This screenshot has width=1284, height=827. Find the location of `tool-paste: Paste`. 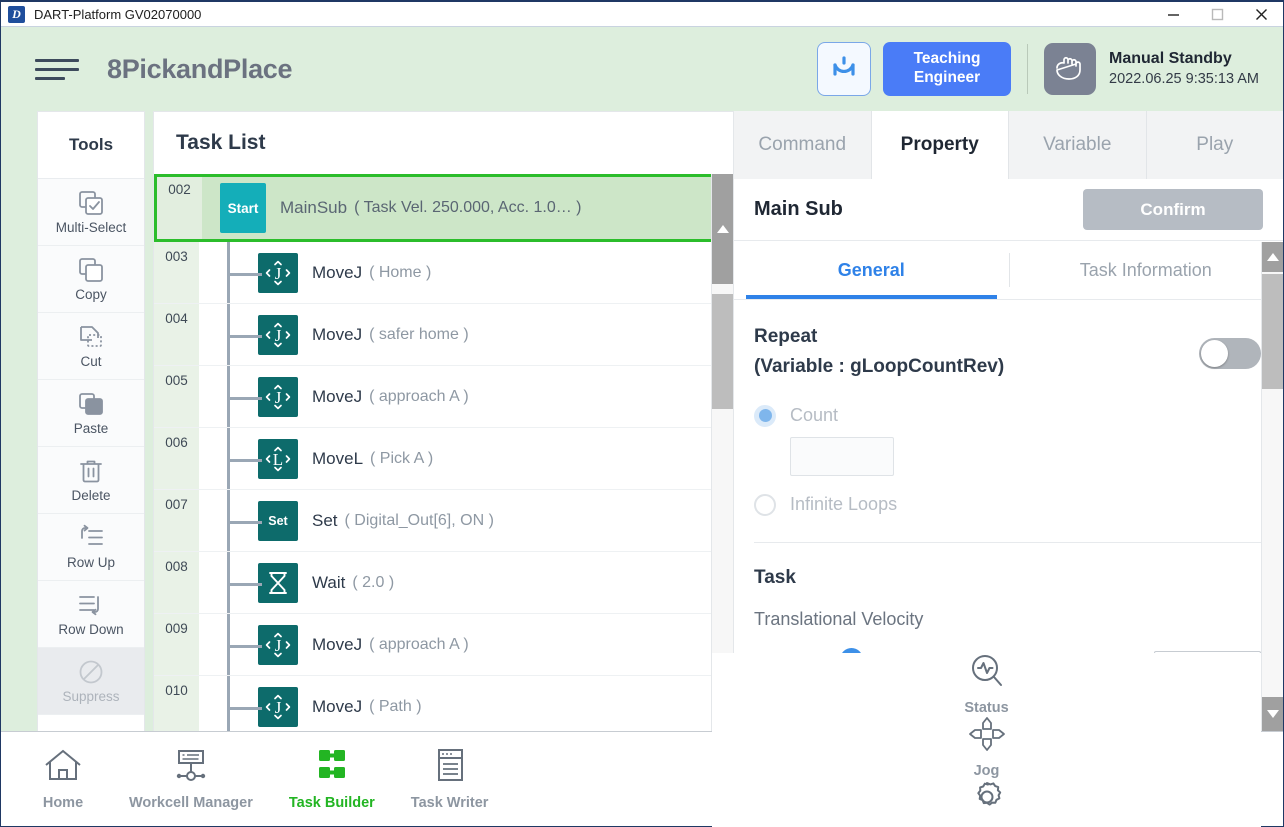

tool-paste: Paste is located at coordinates (91, 413).